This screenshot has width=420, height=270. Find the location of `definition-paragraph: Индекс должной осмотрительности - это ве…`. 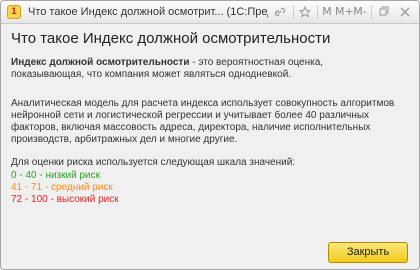

definition-paragraph: Индекс должной осмотрительности - это ве… is located at coordinates (203, 69).